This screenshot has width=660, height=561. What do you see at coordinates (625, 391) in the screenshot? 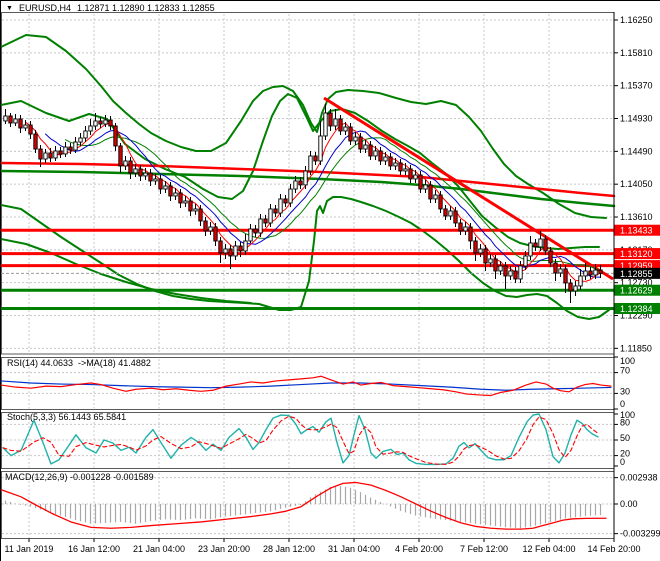
I see `indicator-axis-label: 30` at bounding box center [625, 391].